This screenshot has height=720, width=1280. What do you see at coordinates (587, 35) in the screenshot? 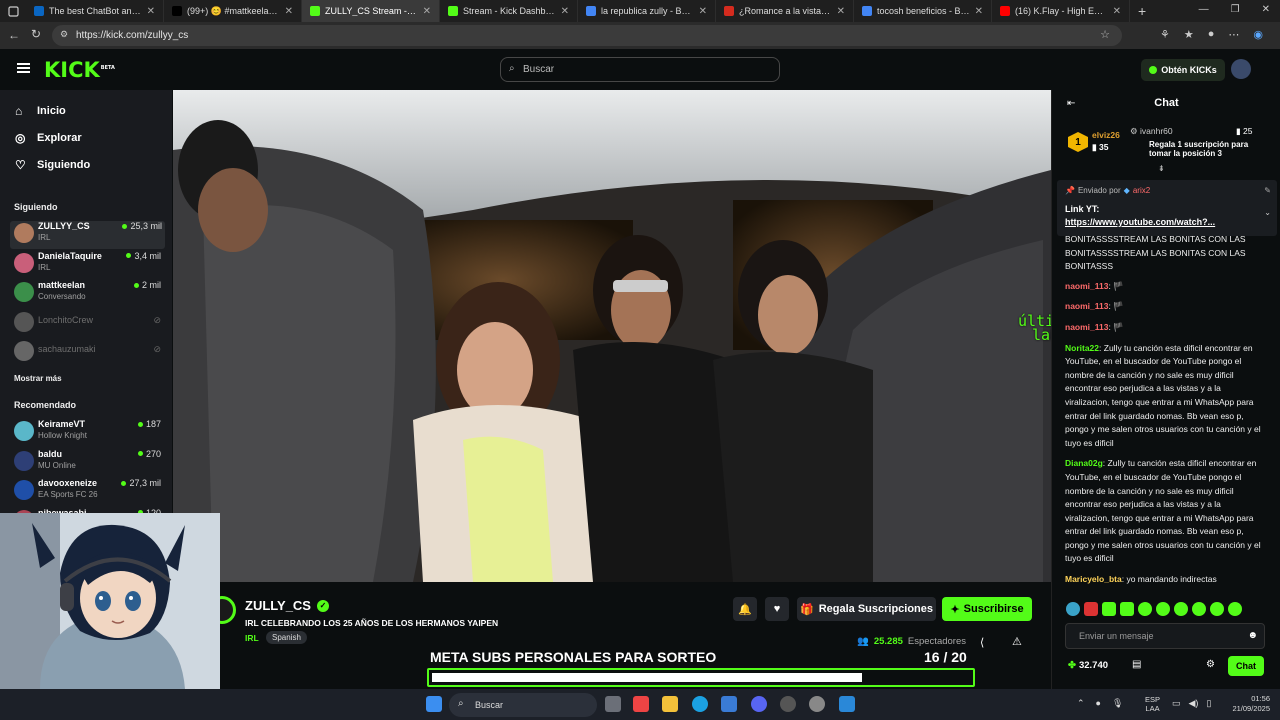
I see `url-field: ⚙ https://kick.com/zullyy_cs ☆` at bounding box center [587, 35].